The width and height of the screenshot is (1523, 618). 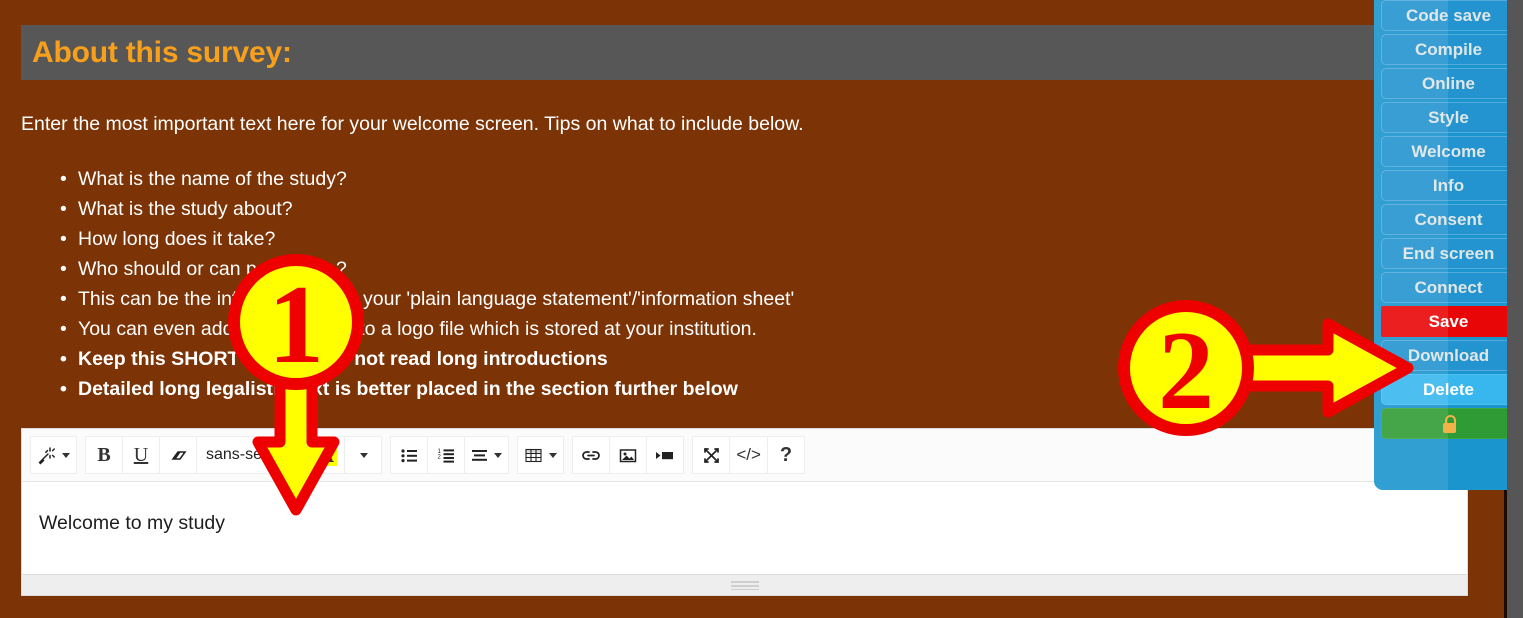 I want to click on unordered-list-icon, so click(x=409, y=455).